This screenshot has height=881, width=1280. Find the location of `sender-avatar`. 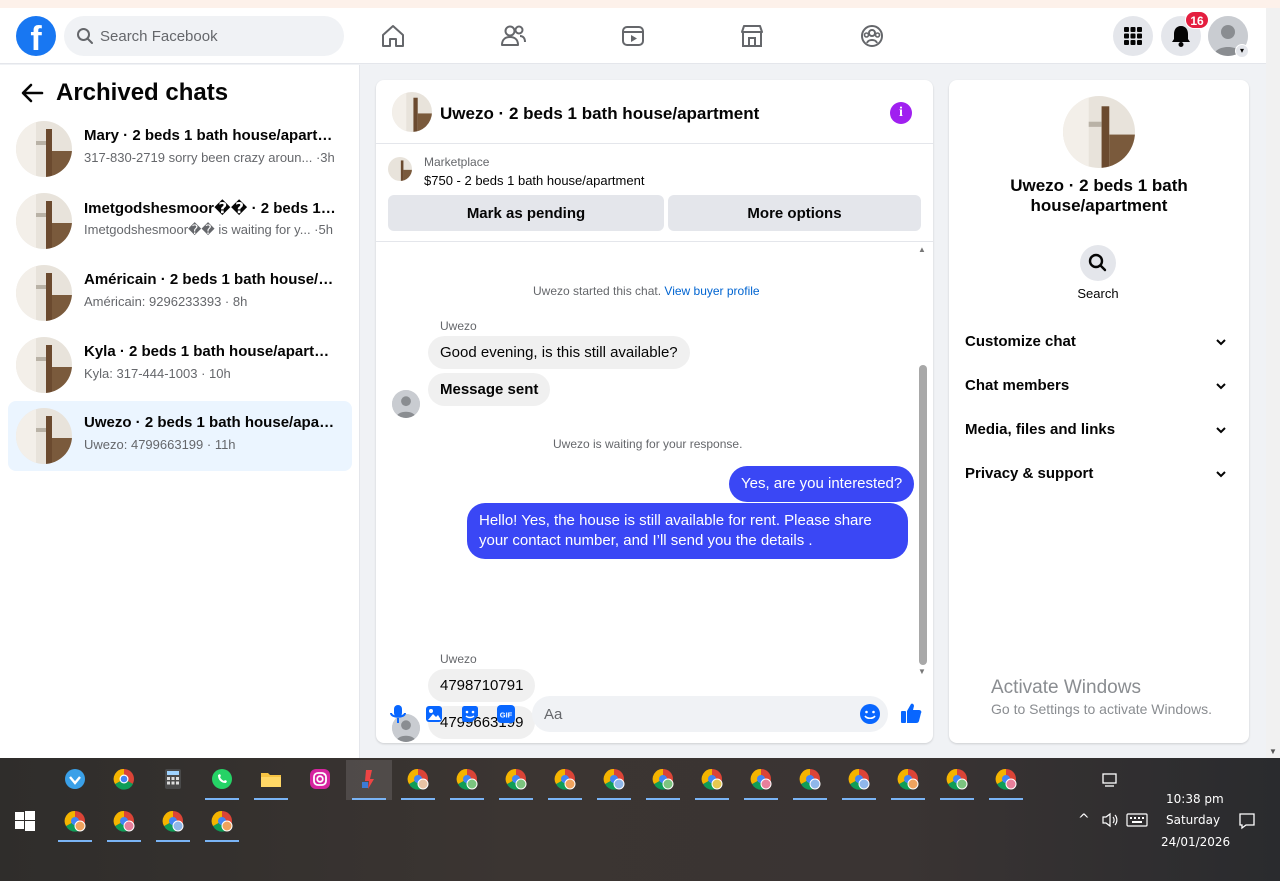

sender-avatar is located at coordinates (406, 404).